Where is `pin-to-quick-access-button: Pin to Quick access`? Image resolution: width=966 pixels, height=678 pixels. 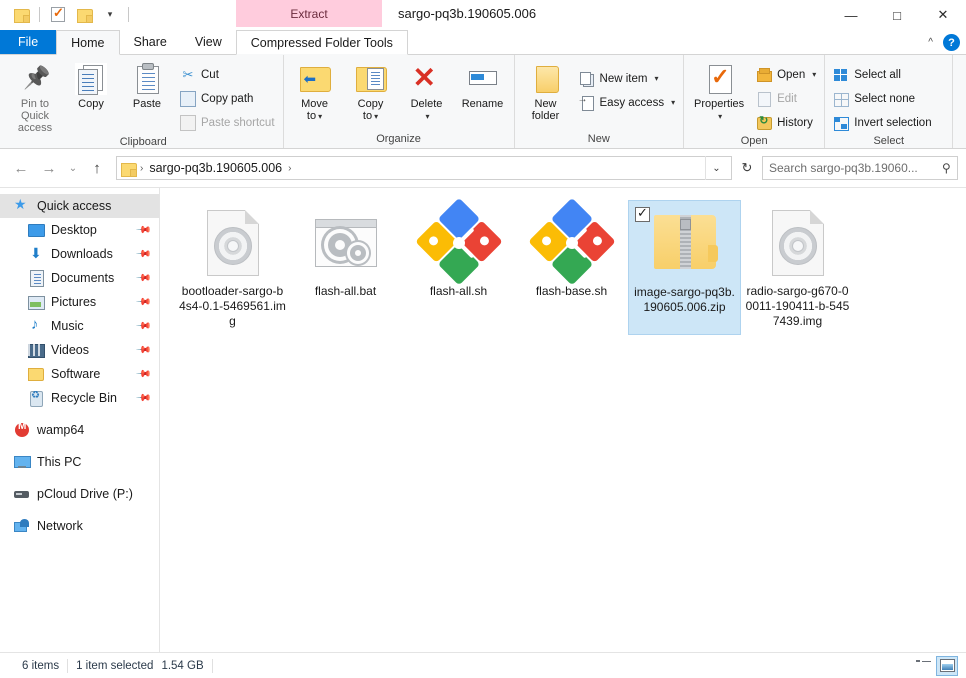 pin-to-quick-access-button: Pin to Quick access is located at coordinates (35, 97).